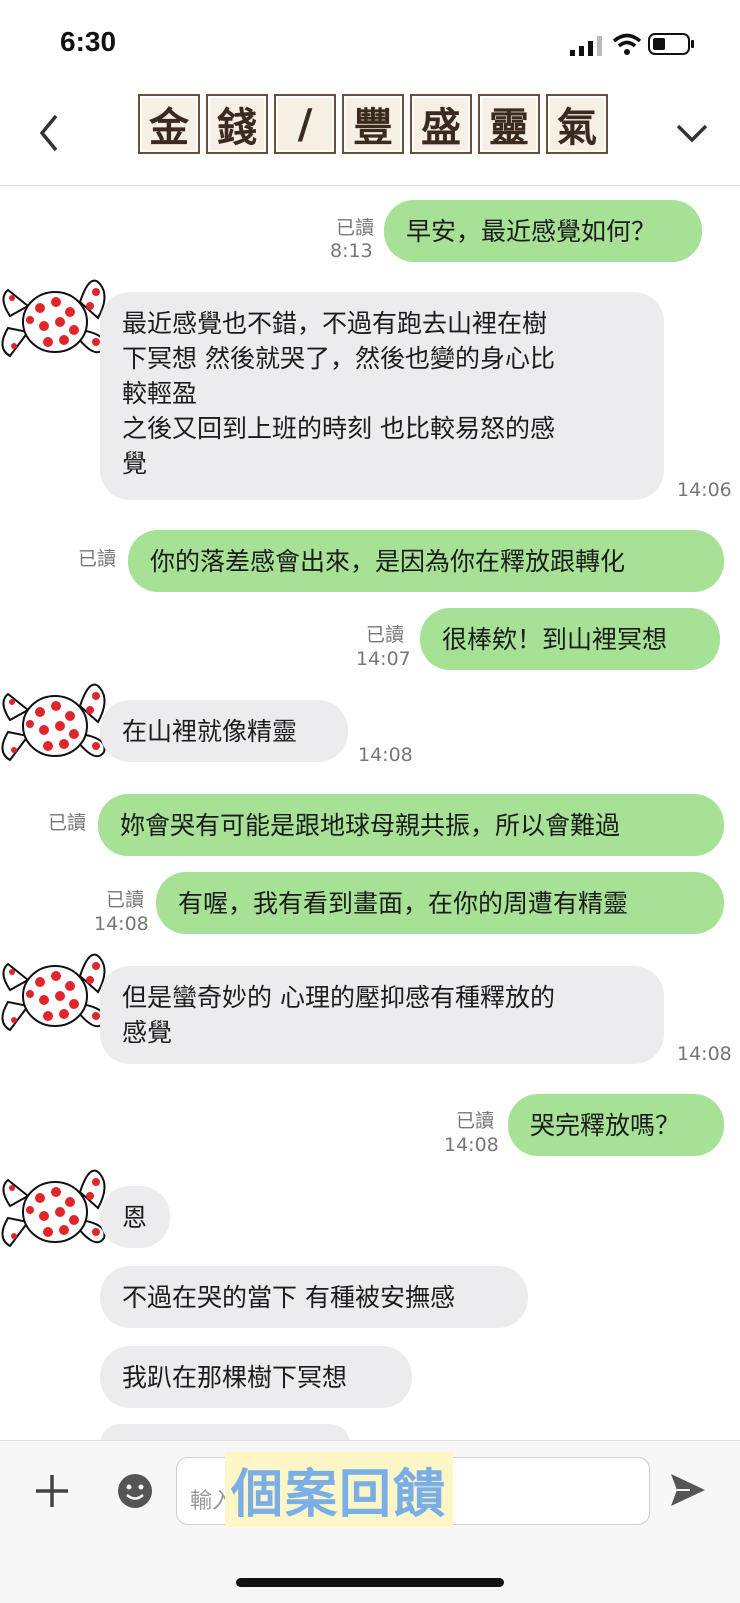  What do you see at coordinates (441, 124) in the screenshot?
I see `title-char: 盛` at bounding box center [441, 124].